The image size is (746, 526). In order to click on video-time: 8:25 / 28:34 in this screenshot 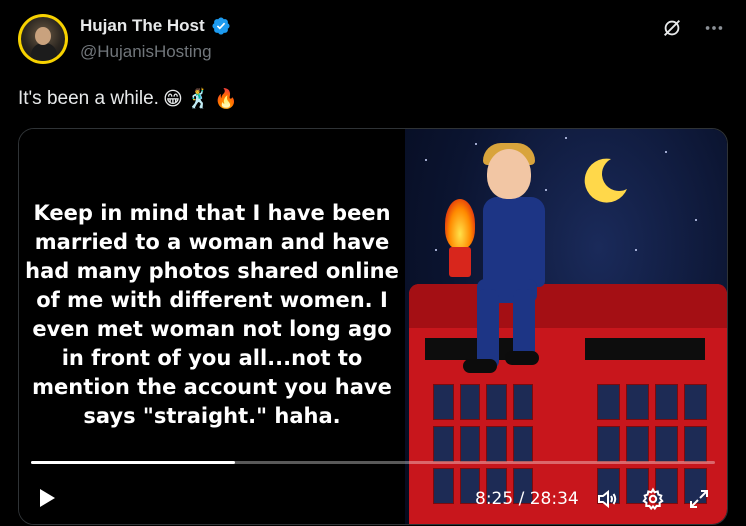, I will do `click(527, 499)`.